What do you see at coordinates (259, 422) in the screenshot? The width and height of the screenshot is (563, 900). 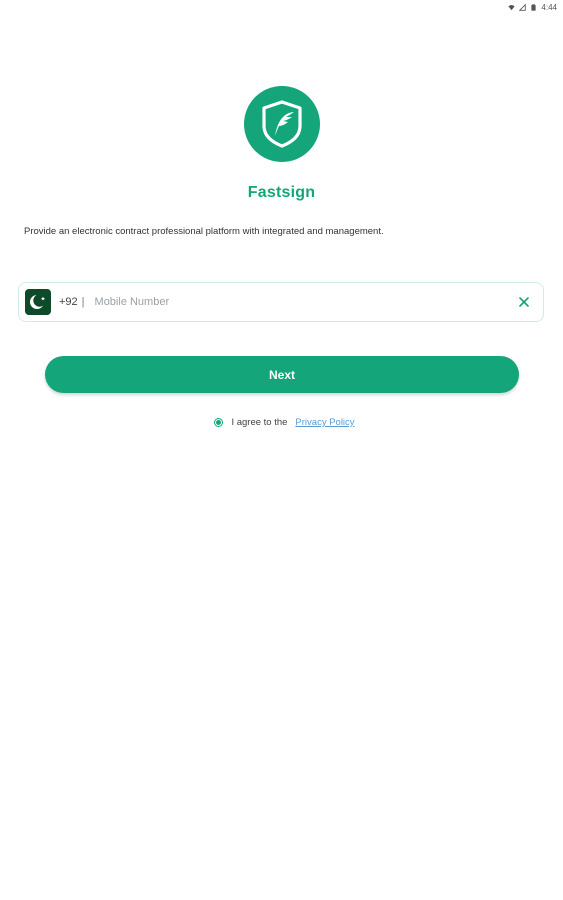 I see `agreement-text: I agree to the` at bounding box center [259, 422].